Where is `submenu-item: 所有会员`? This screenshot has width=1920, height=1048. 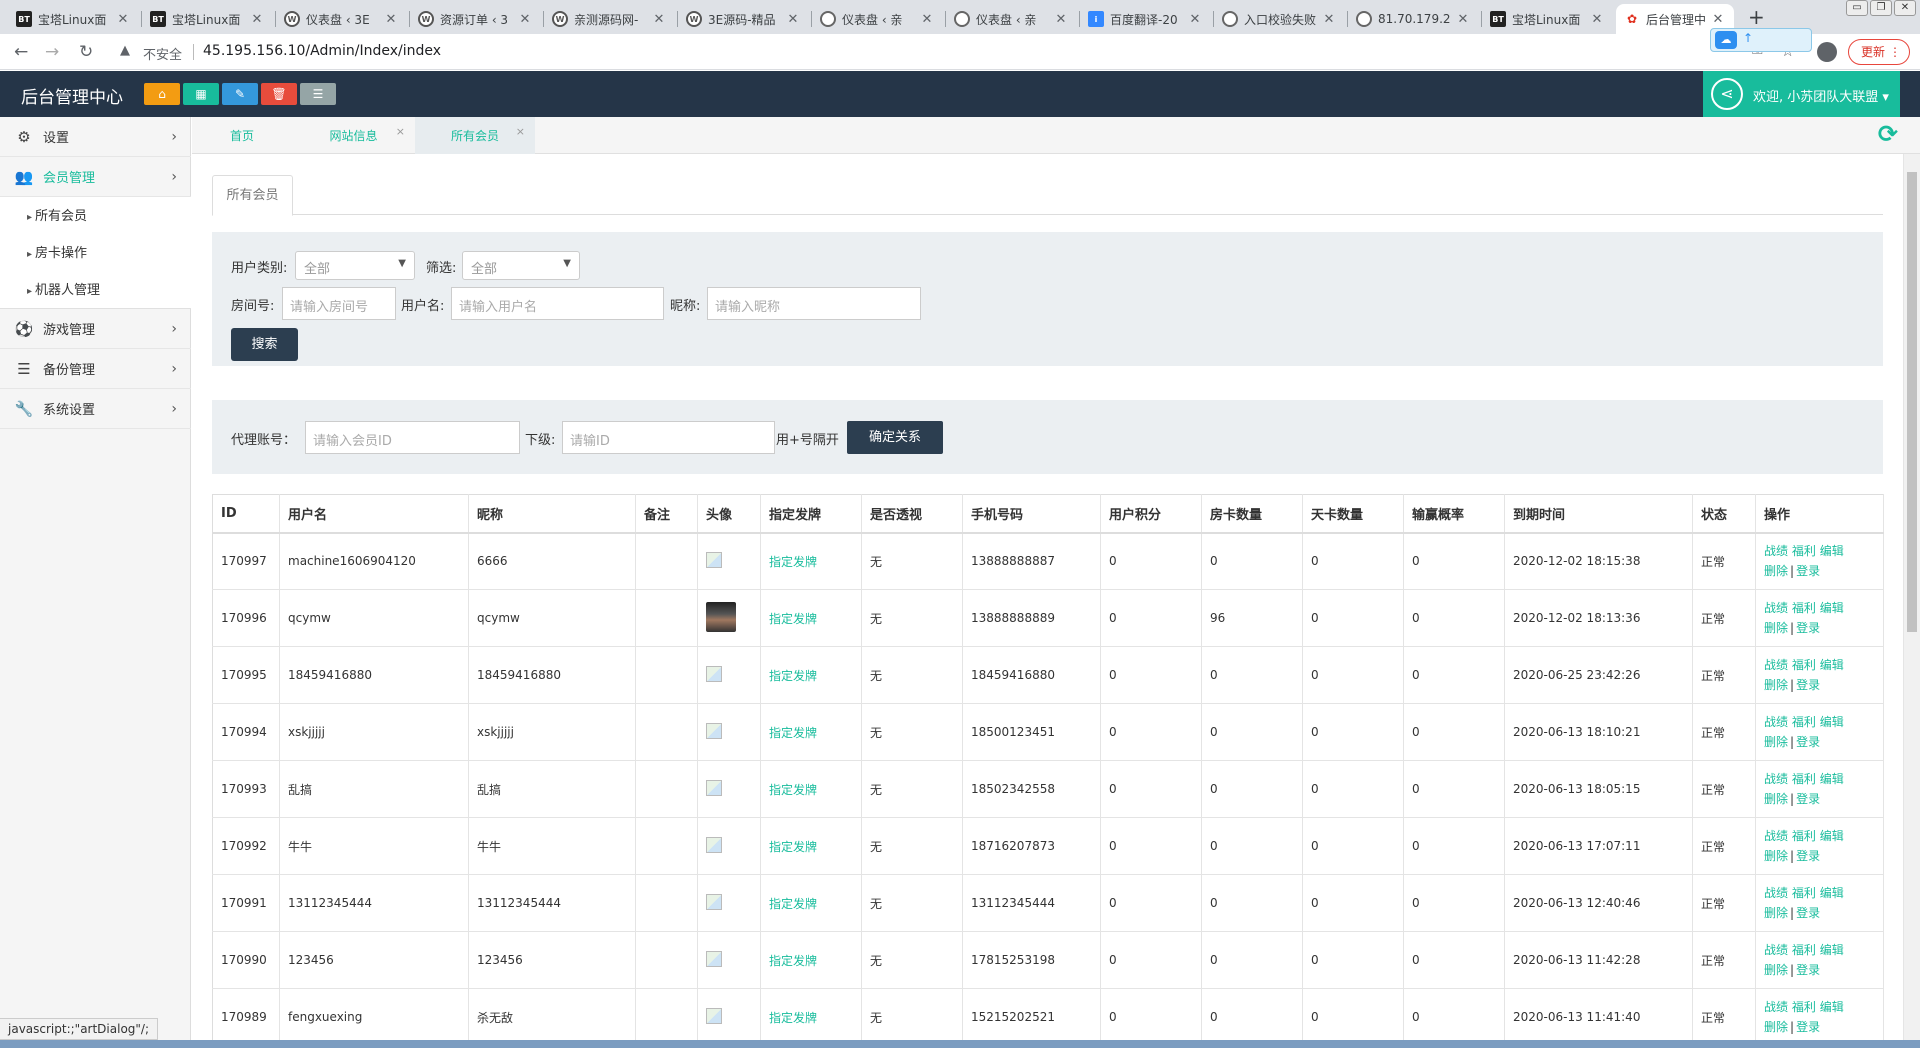
submenu-item: 所有会员 is located at coordinates (57, 214).